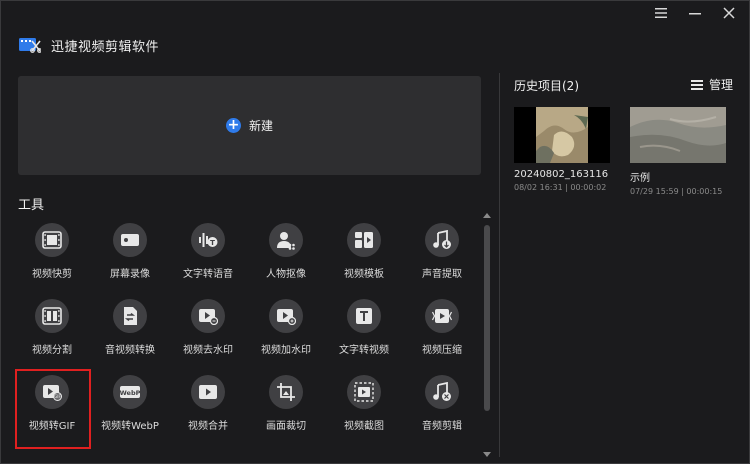  Describe the element at coordinates (260, 126) in the screenshot. I see `new-project-label: 新建` at that location.